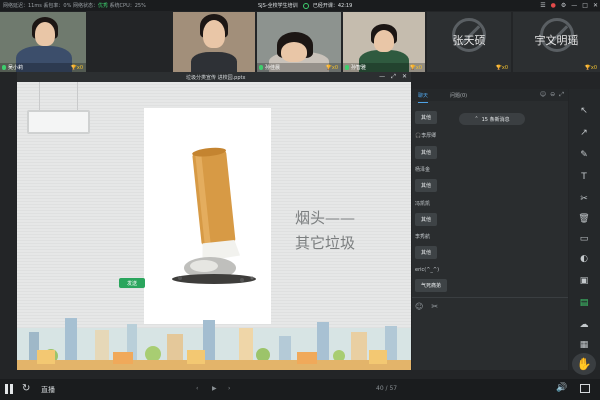  I want to click on double-chevron-up-icon: ⌃, so click(476, 119).